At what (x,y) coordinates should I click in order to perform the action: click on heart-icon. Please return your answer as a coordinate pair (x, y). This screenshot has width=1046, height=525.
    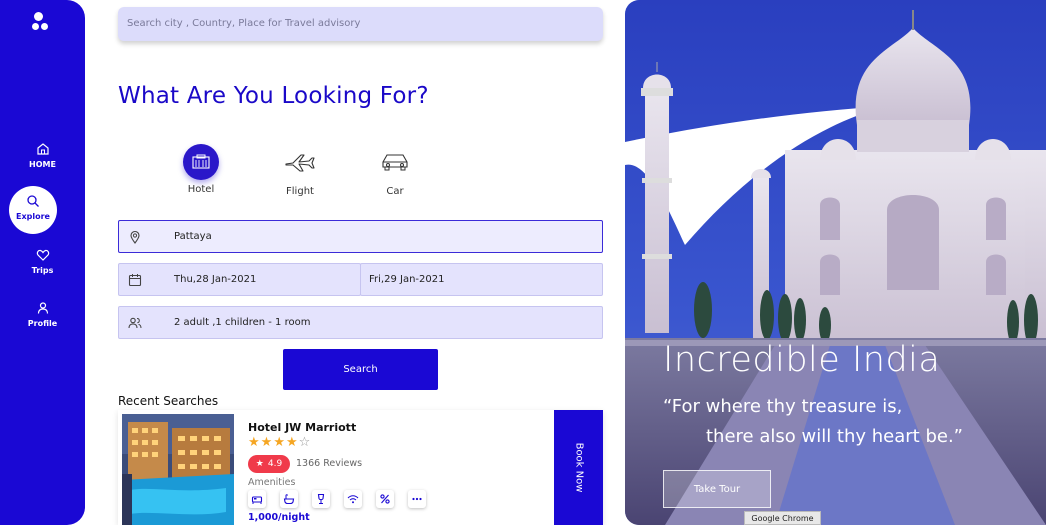
    Looking at the image, I should click on (42, 255).